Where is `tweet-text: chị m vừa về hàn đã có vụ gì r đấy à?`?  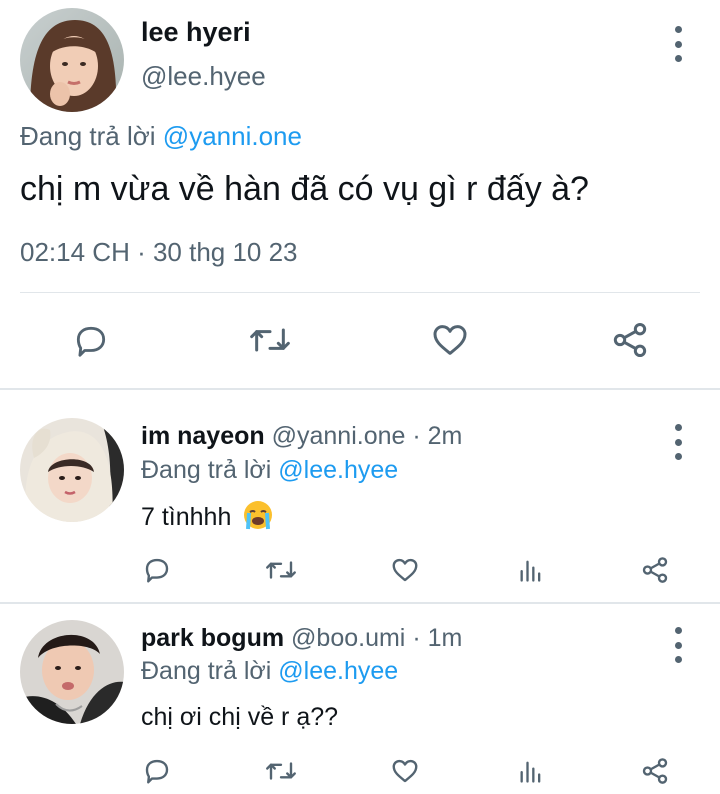
tweet-text: chị m vừa về hàn đã có vụ gì r đấy à? is located at coordinates (304, 189).